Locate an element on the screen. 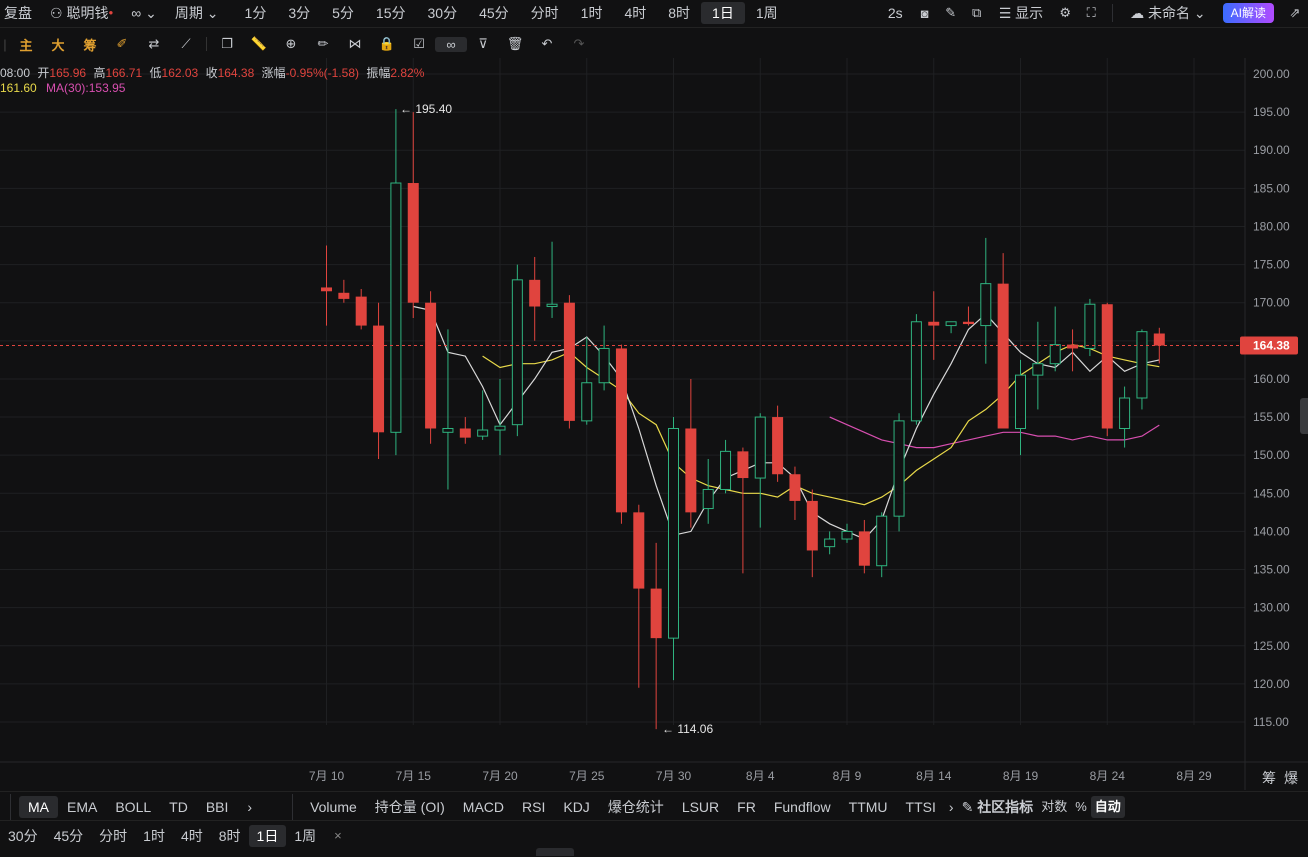  sub-indicator-5: 爆仓统计 is located at coordinates (636, 807).